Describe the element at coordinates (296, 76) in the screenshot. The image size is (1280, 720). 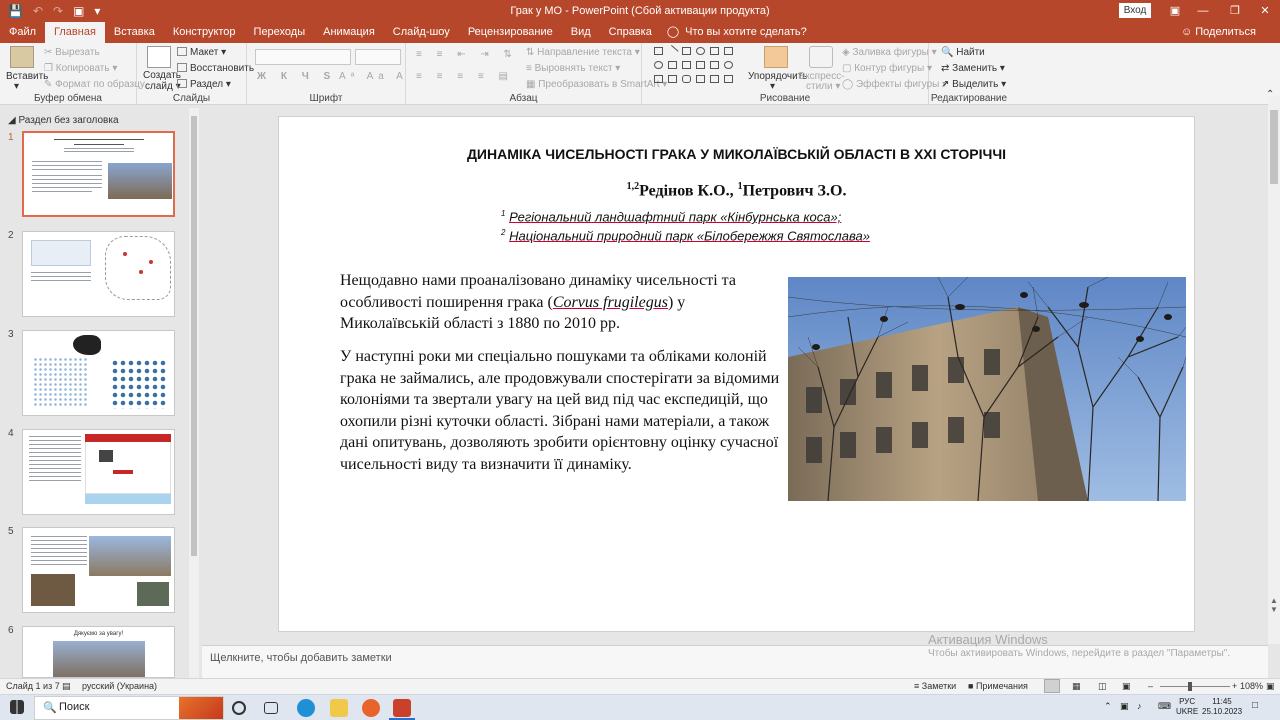
I see `font-format-buttons: Ж К Ч S` at that location.